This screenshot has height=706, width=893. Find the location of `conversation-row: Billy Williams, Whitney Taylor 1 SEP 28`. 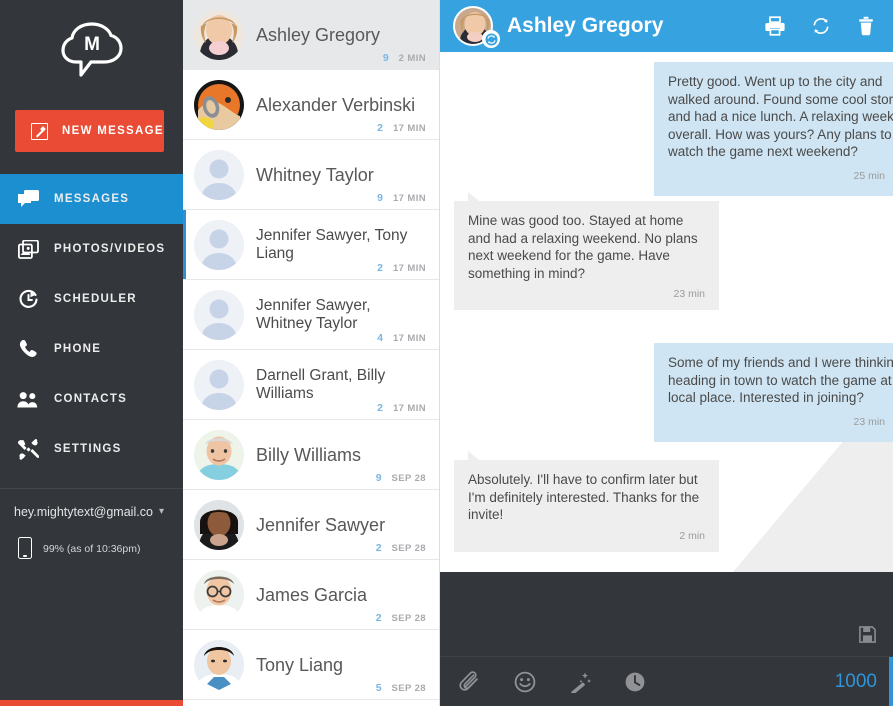

conversation-row: Billy Williams, Whitney Taylor 1 SEP 28 is located at coordinates (311, 703).